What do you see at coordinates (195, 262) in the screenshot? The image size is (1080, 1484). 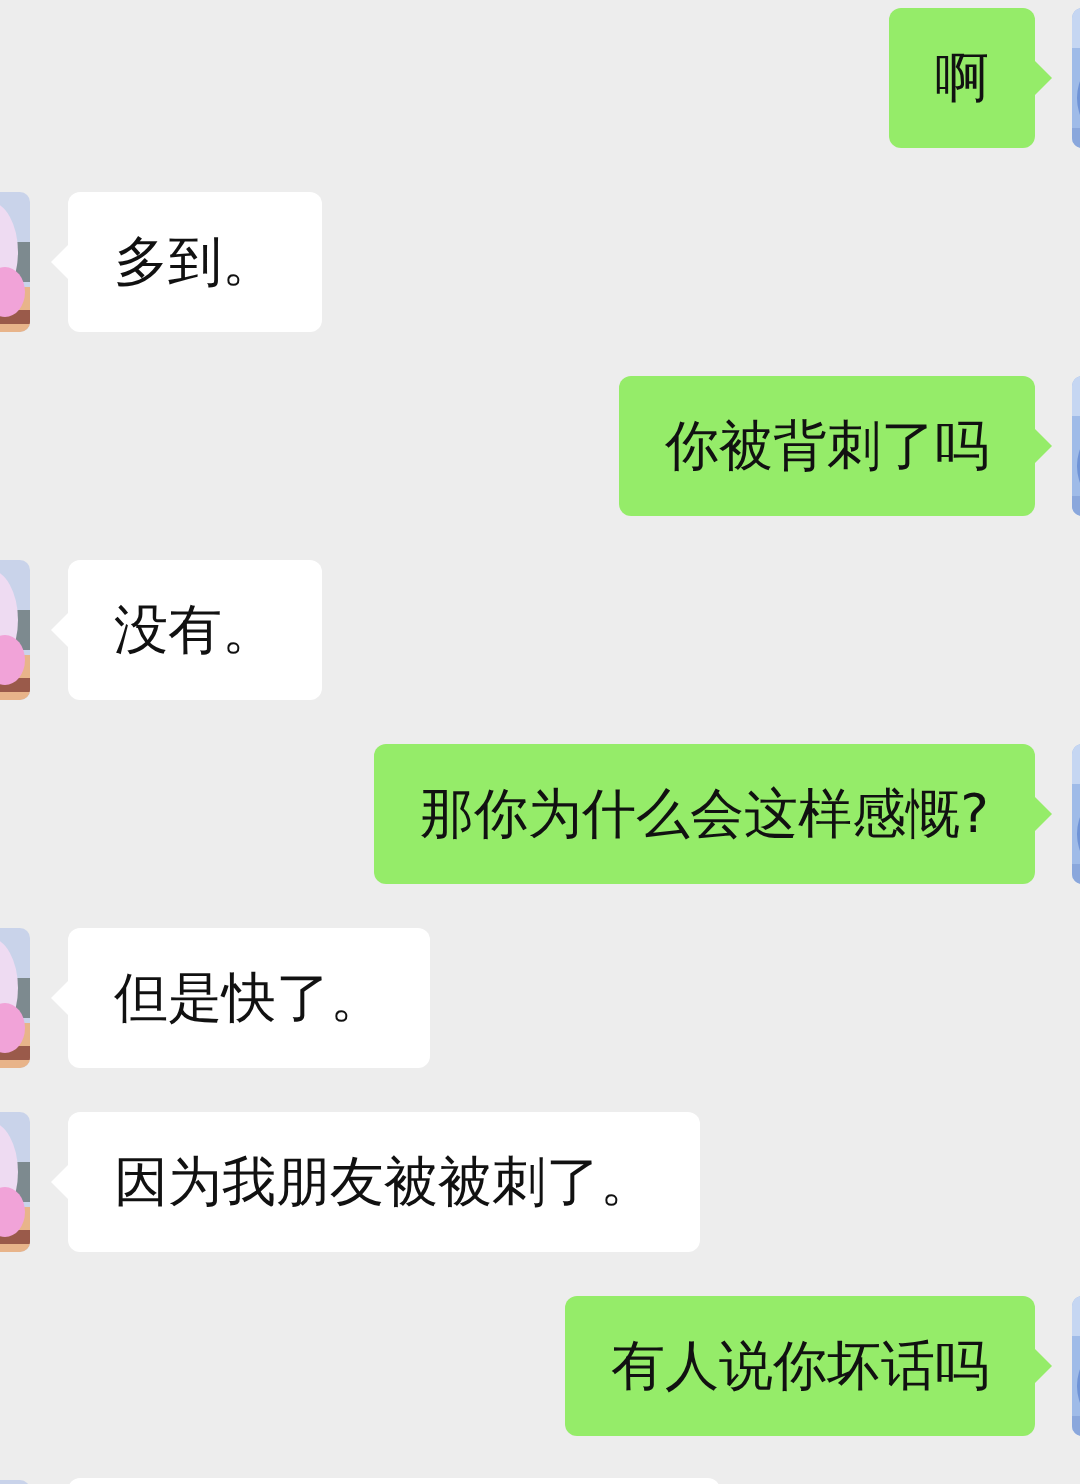 I see `message-text: 多到。` at bounding box center [195, 262].